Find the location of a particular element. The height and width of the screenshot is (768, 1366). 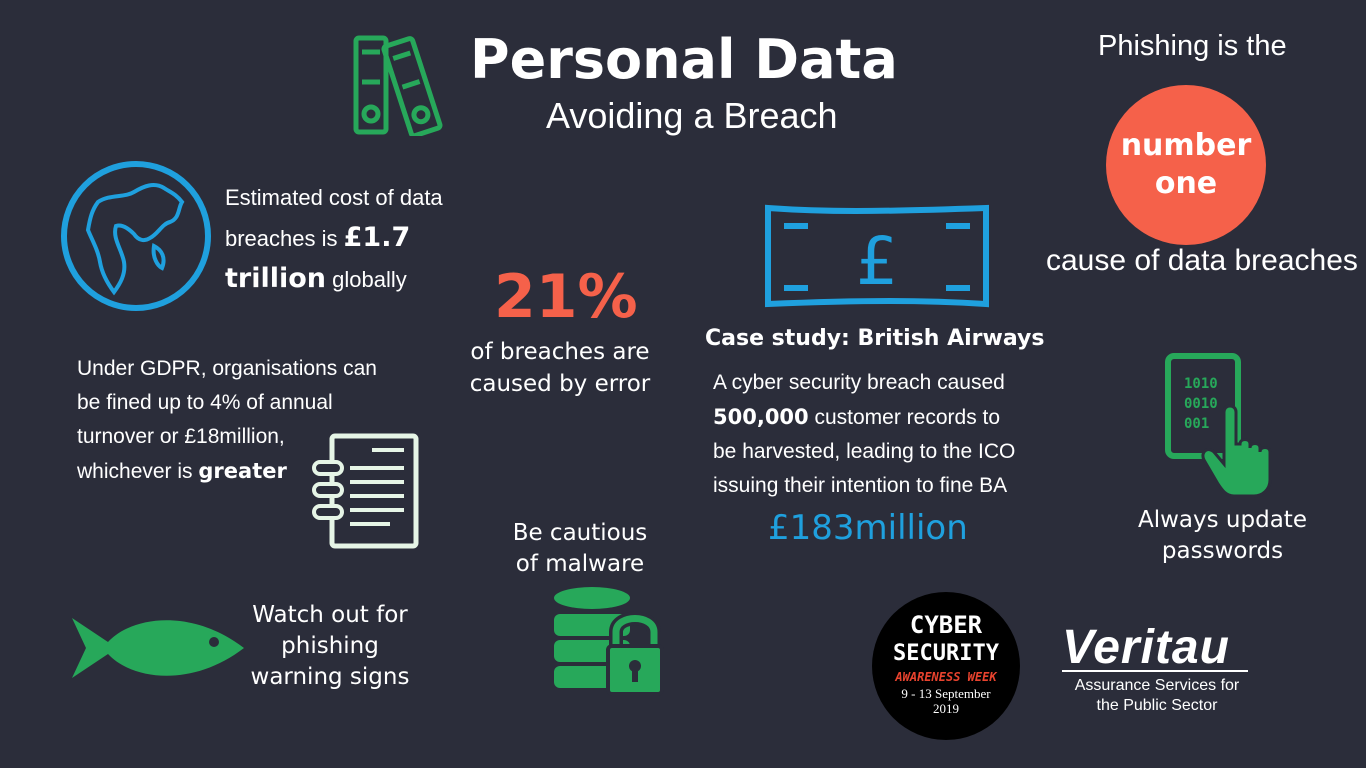

gdpr-line-1: Under GDPR, organisations can is located at coordinates (227, 368).